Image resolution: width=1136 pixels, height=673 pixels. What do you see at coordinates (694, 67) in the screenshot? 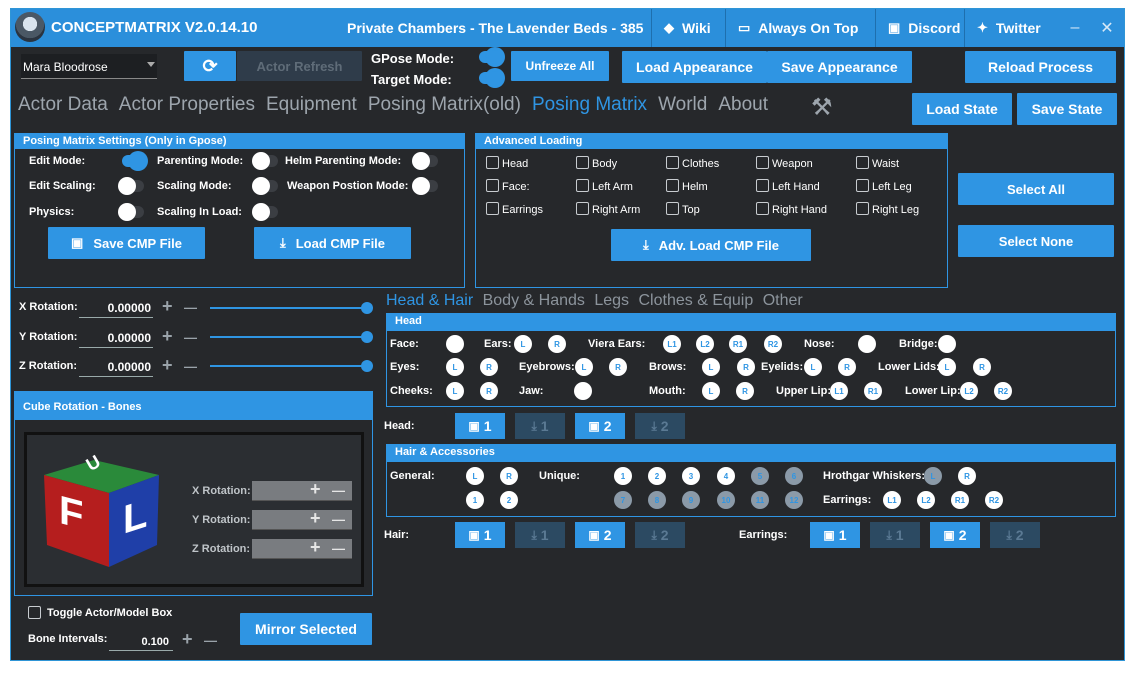
I see `load-appearance-button: Load Appearance` at bounding box center [694, 67].